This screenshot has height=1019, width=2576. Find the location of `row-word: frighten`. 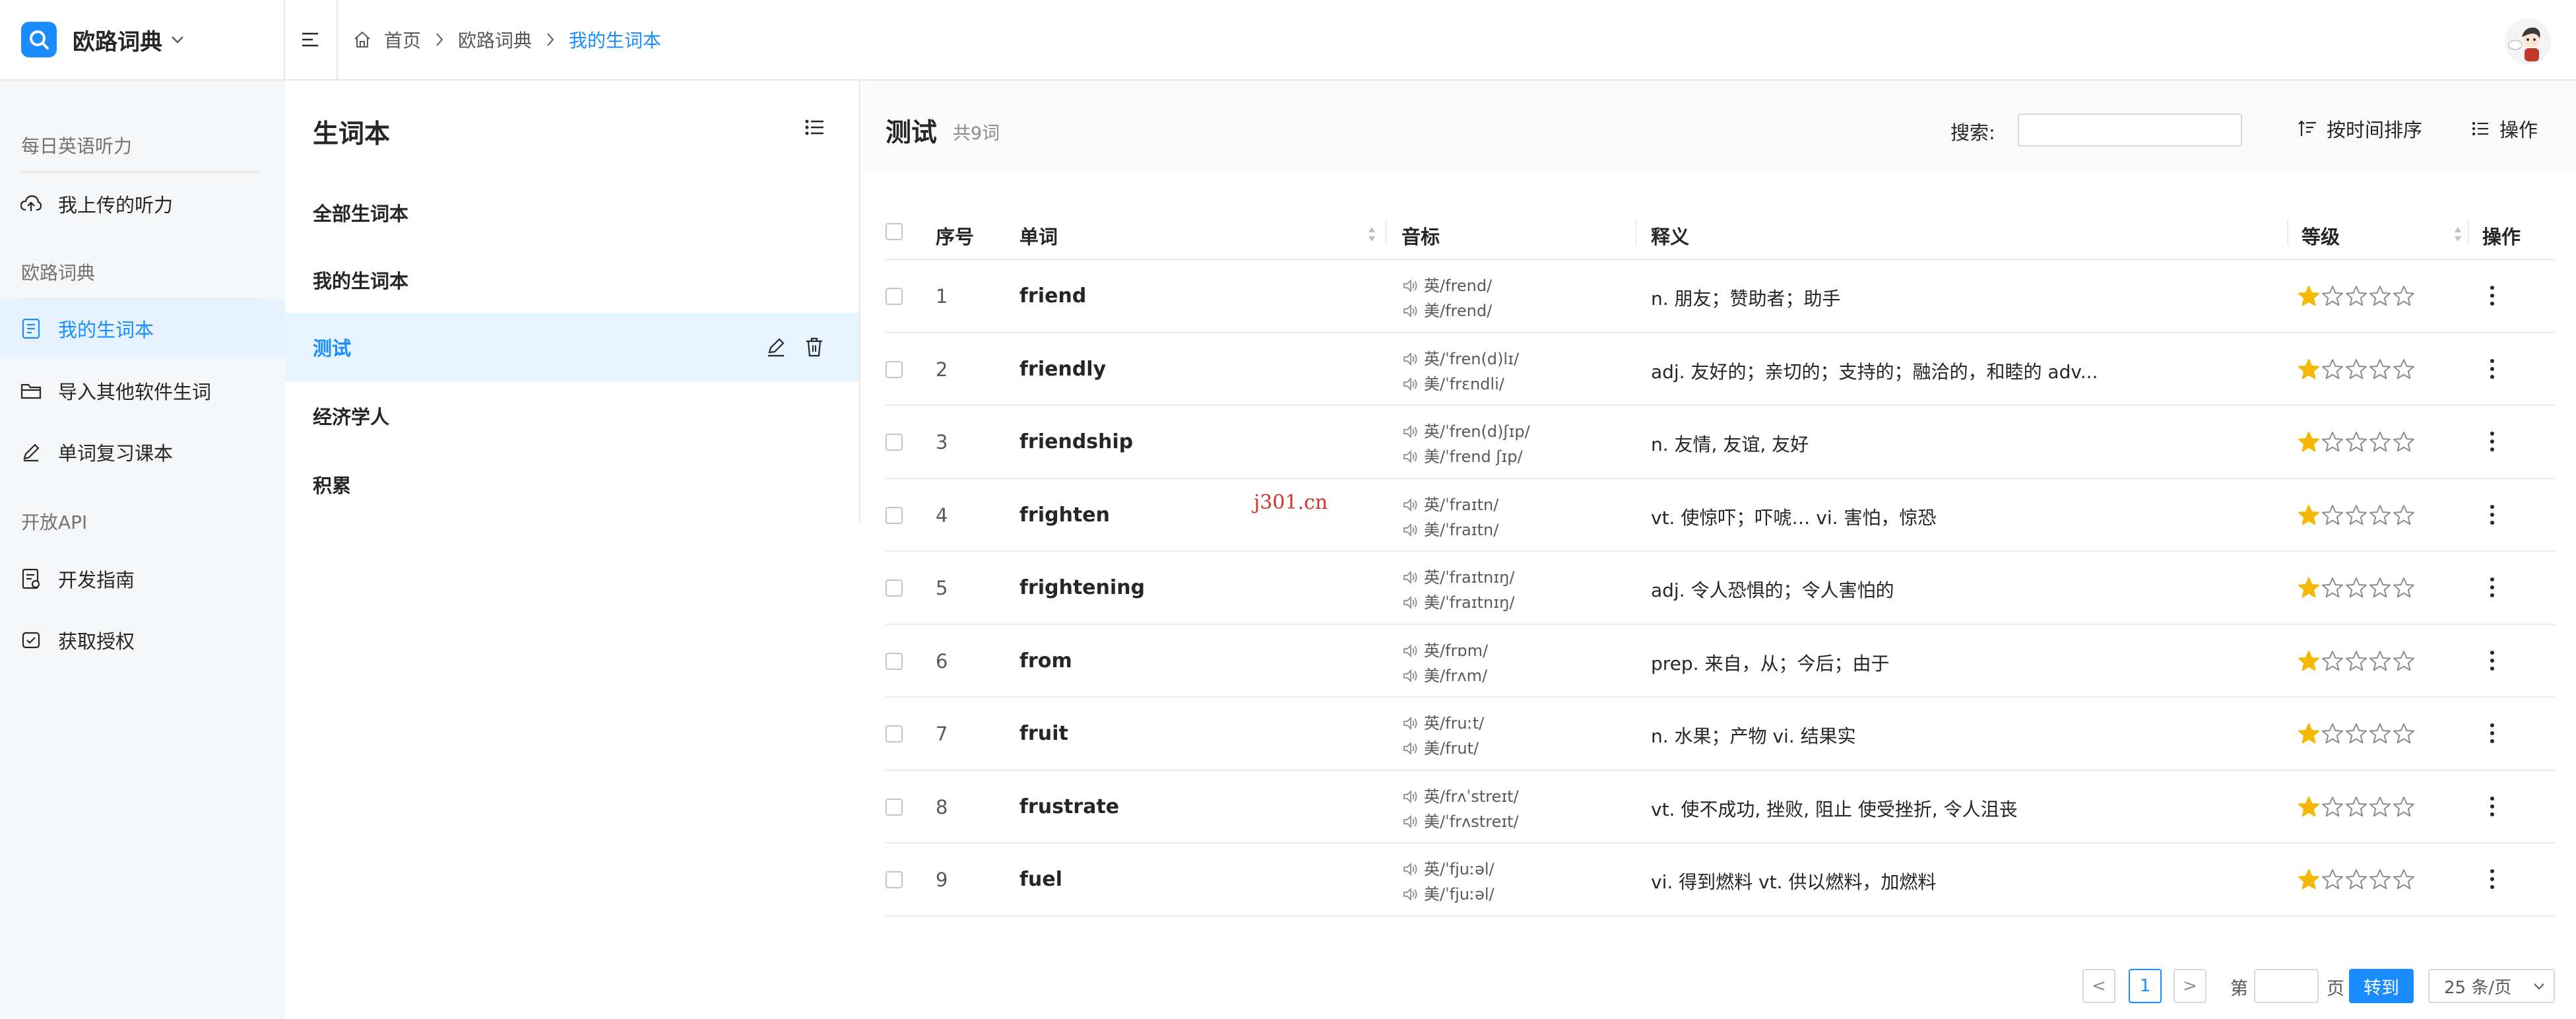

row-word: frighten is located at coordinates (1064, 515).